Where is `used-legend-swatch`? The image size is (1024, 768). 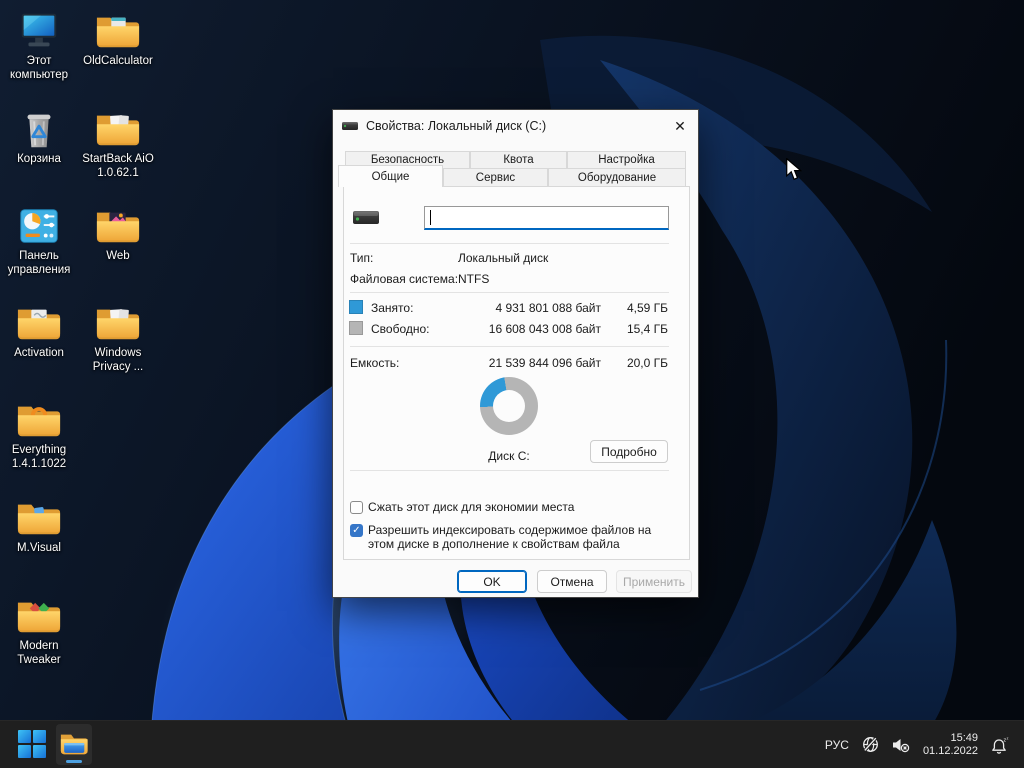
used-legend-swatch is located at coordinates (356, 307).